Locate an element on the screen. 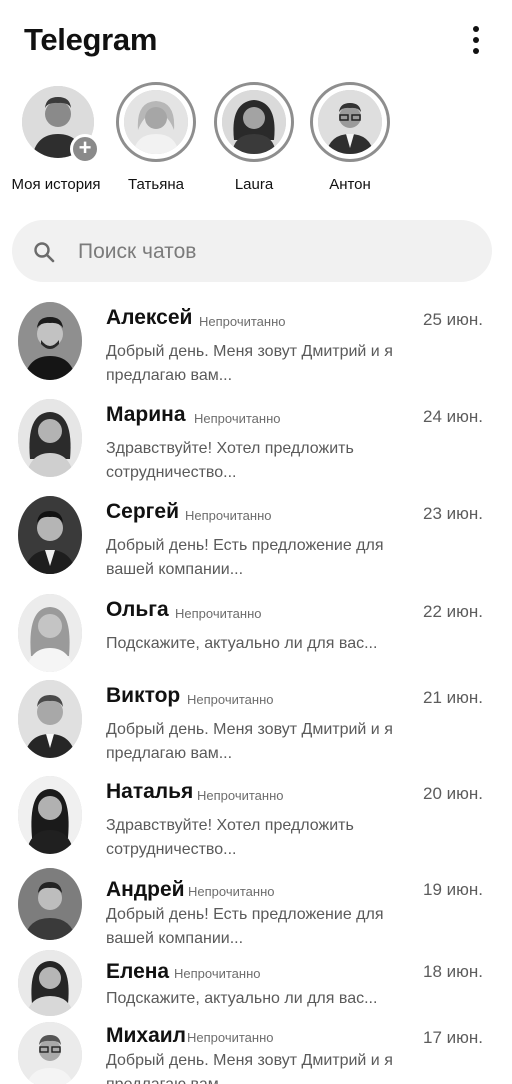  chat-date: 24 июн. is located at coordinates (453, 416).